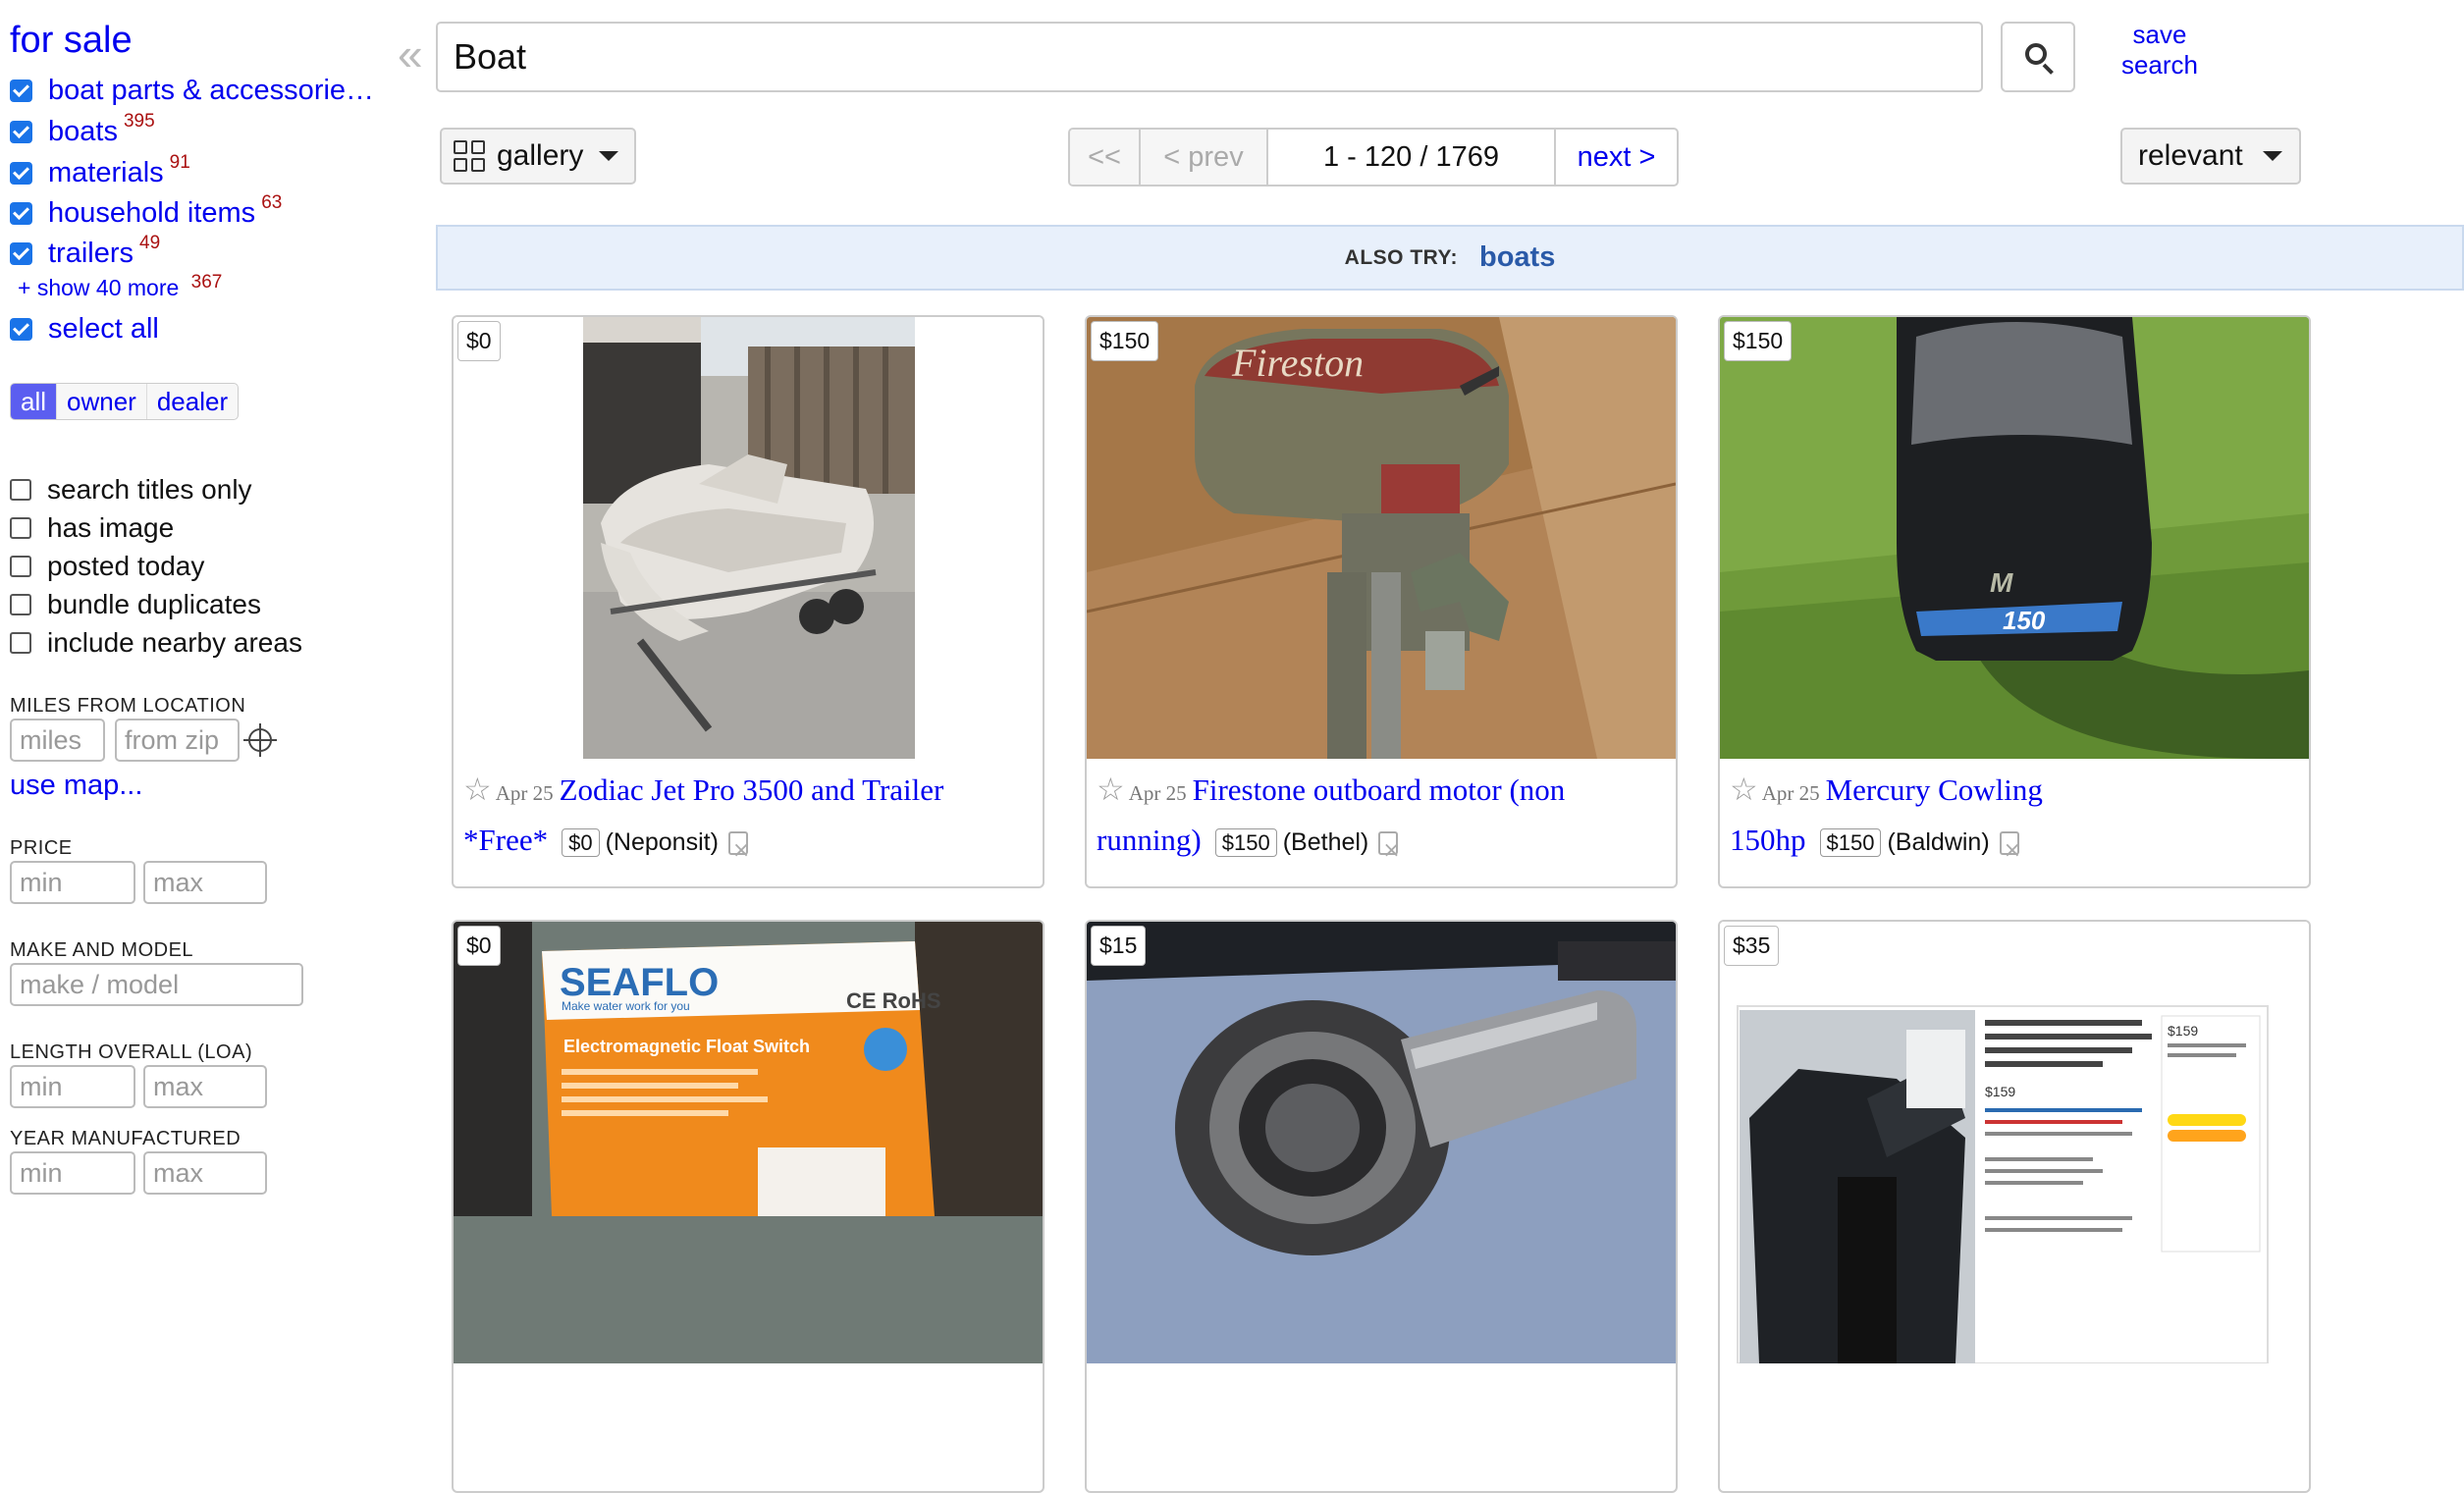 The image size is (2464, 1493). I want to click on search-input: Boat, so click(1209, 57).